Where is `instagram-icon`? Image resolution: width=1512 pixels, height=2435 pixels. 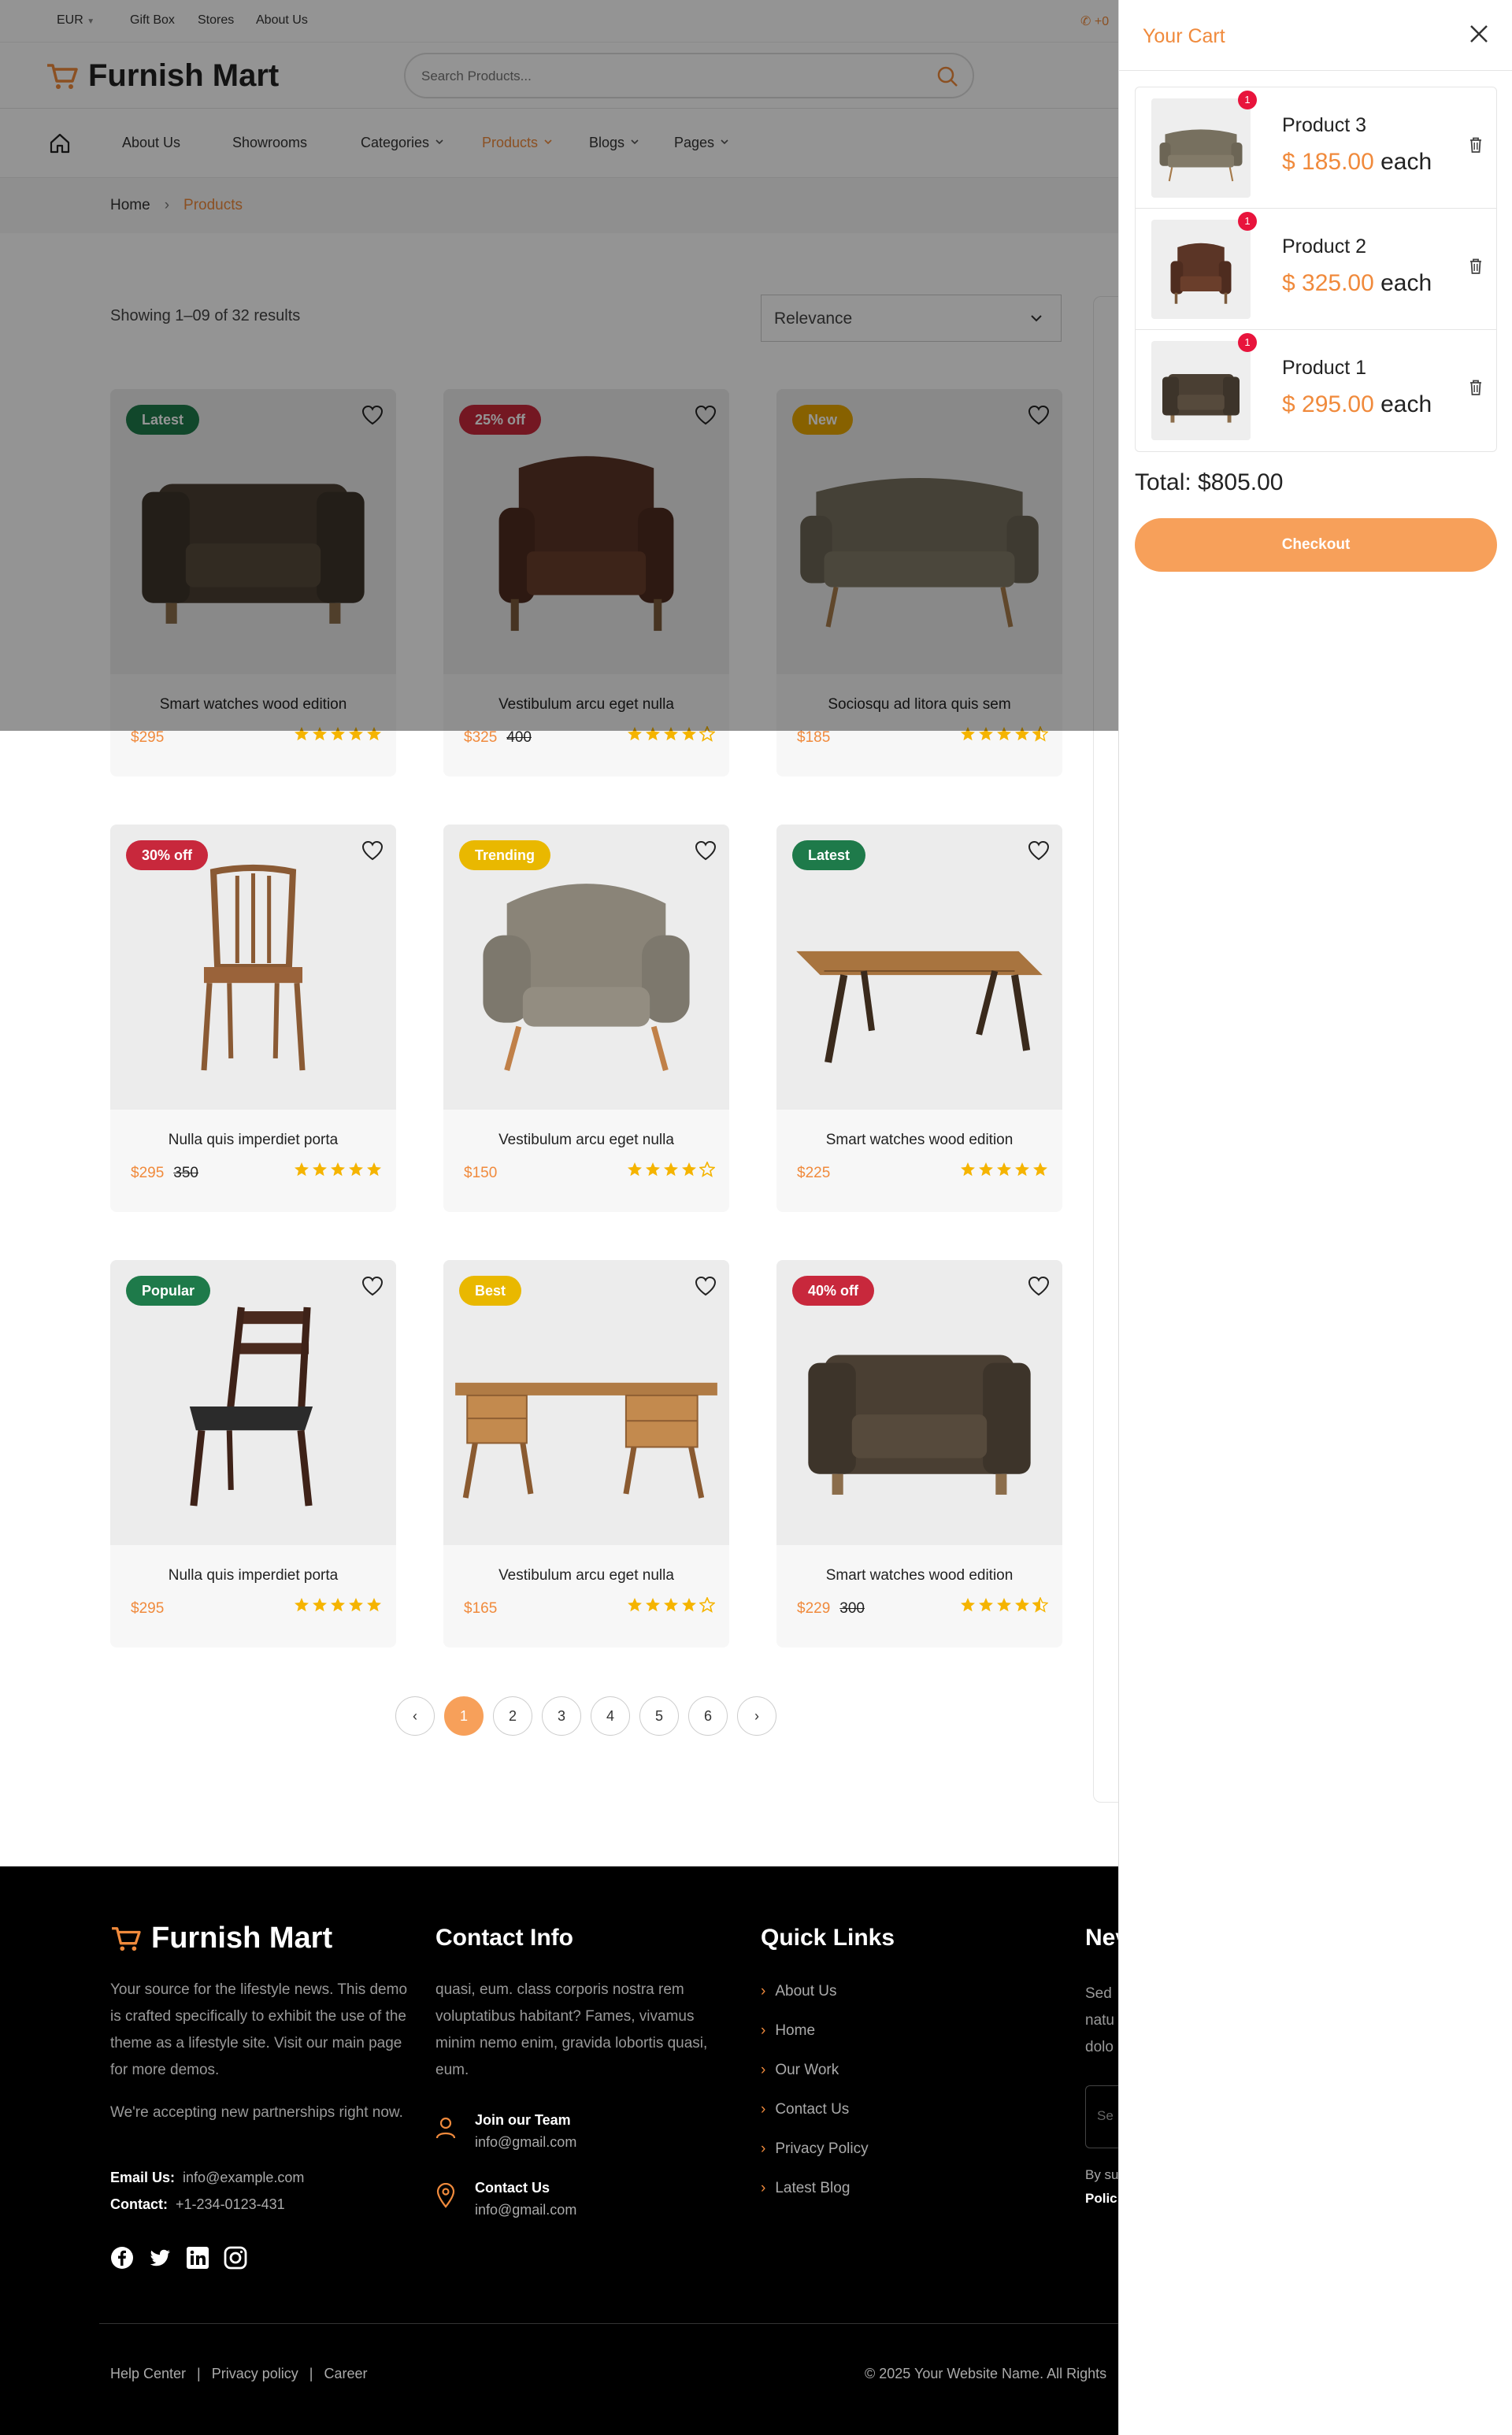
instagram-icon is located at coordinates (235, 2258).